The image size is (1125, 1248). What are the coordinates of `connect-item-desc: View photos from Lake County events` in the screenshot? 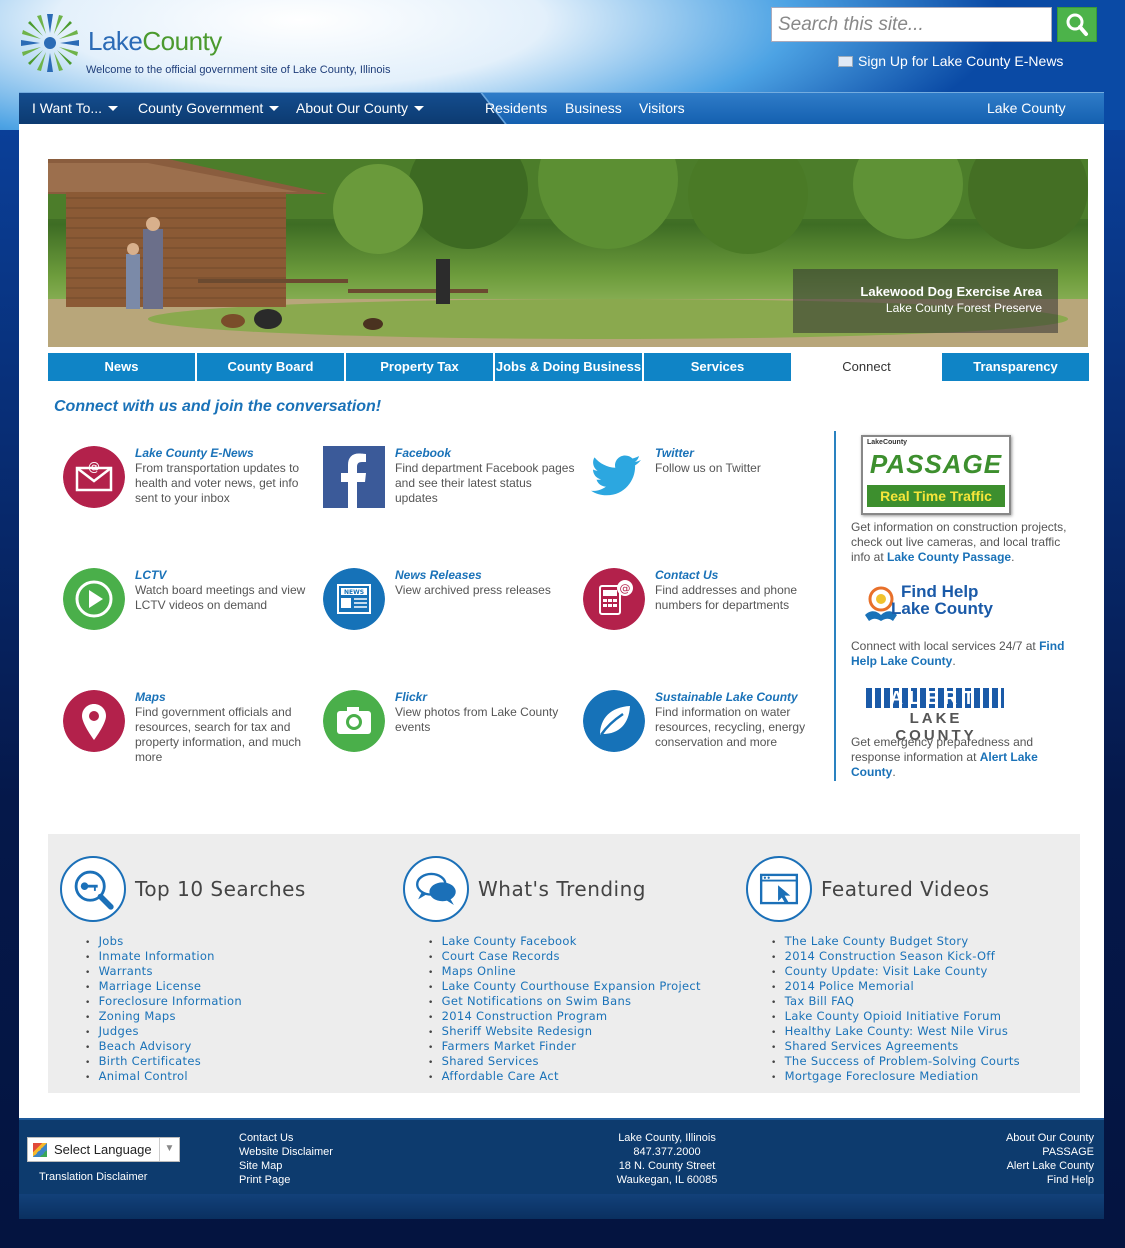 It's located at (477, 719).